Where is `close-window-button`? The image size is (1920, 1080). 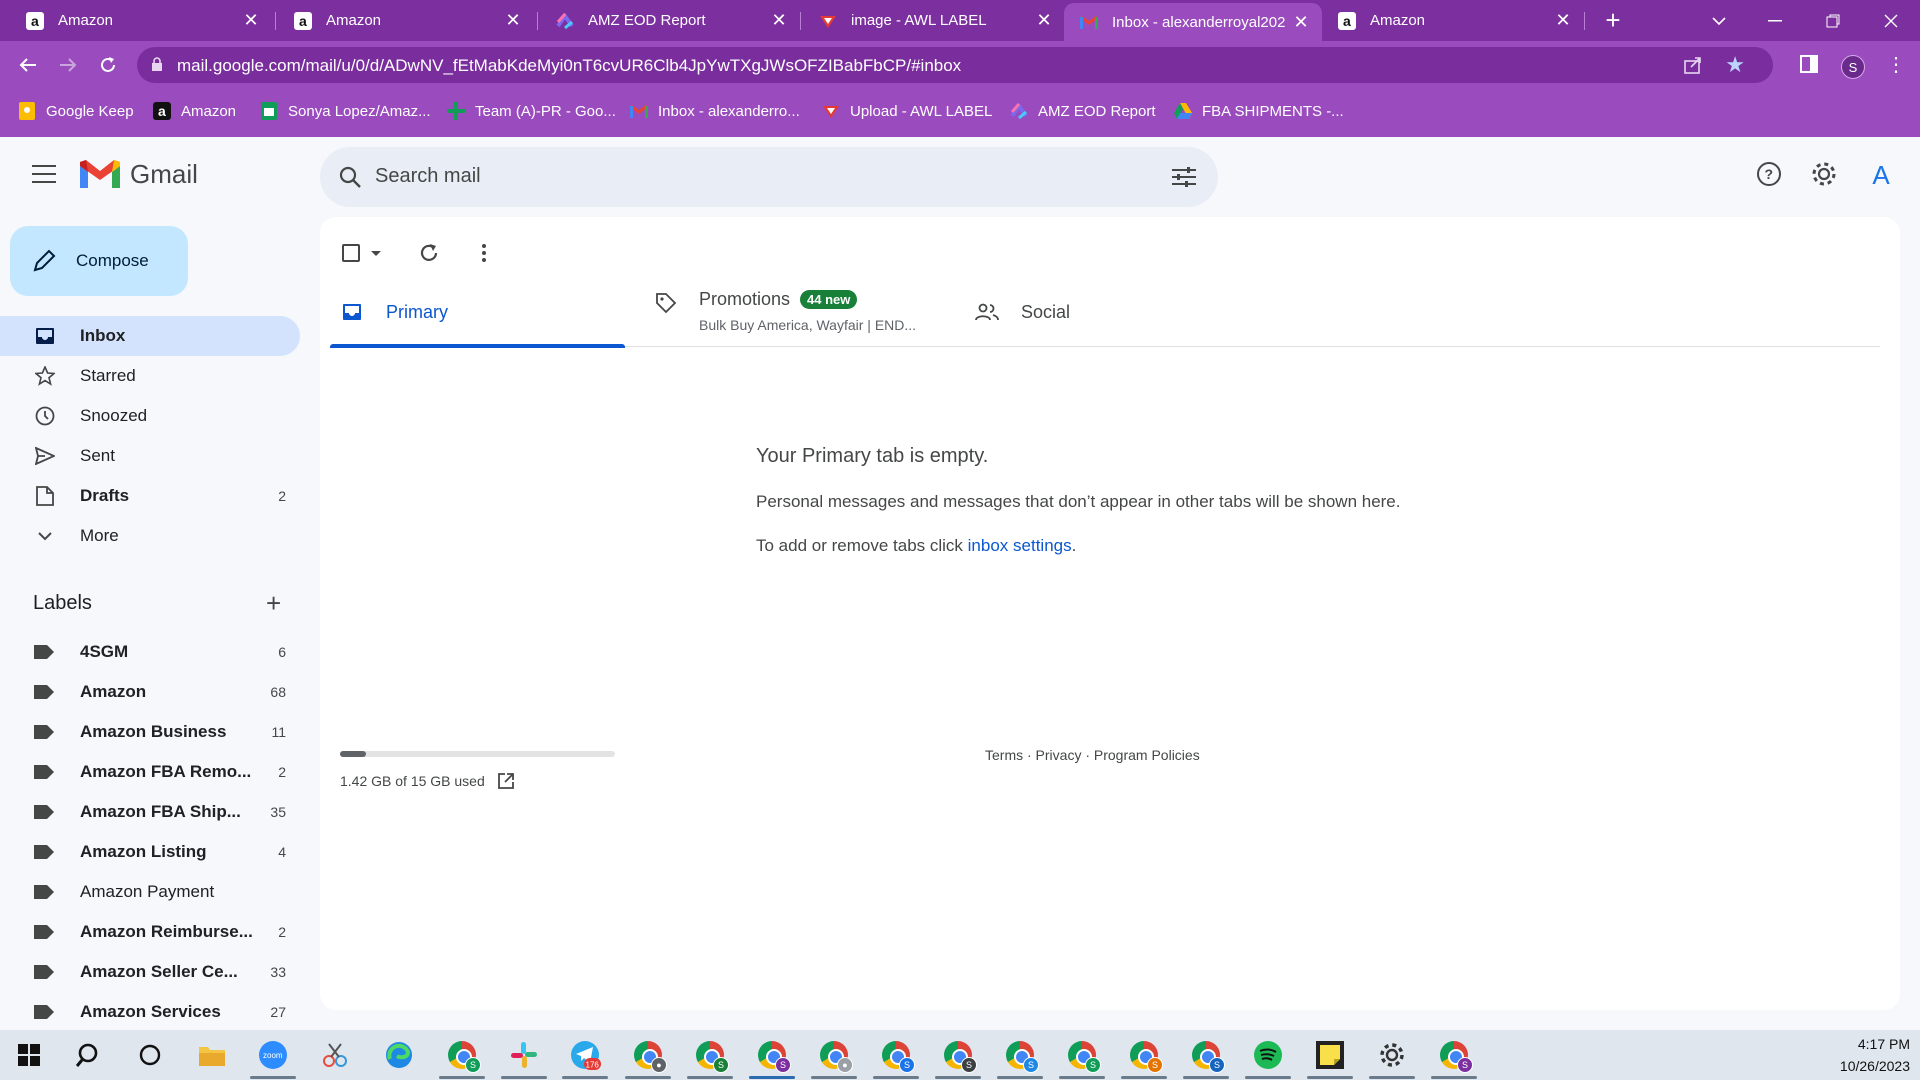
close-window-button is located at coordinates (1891, 20).